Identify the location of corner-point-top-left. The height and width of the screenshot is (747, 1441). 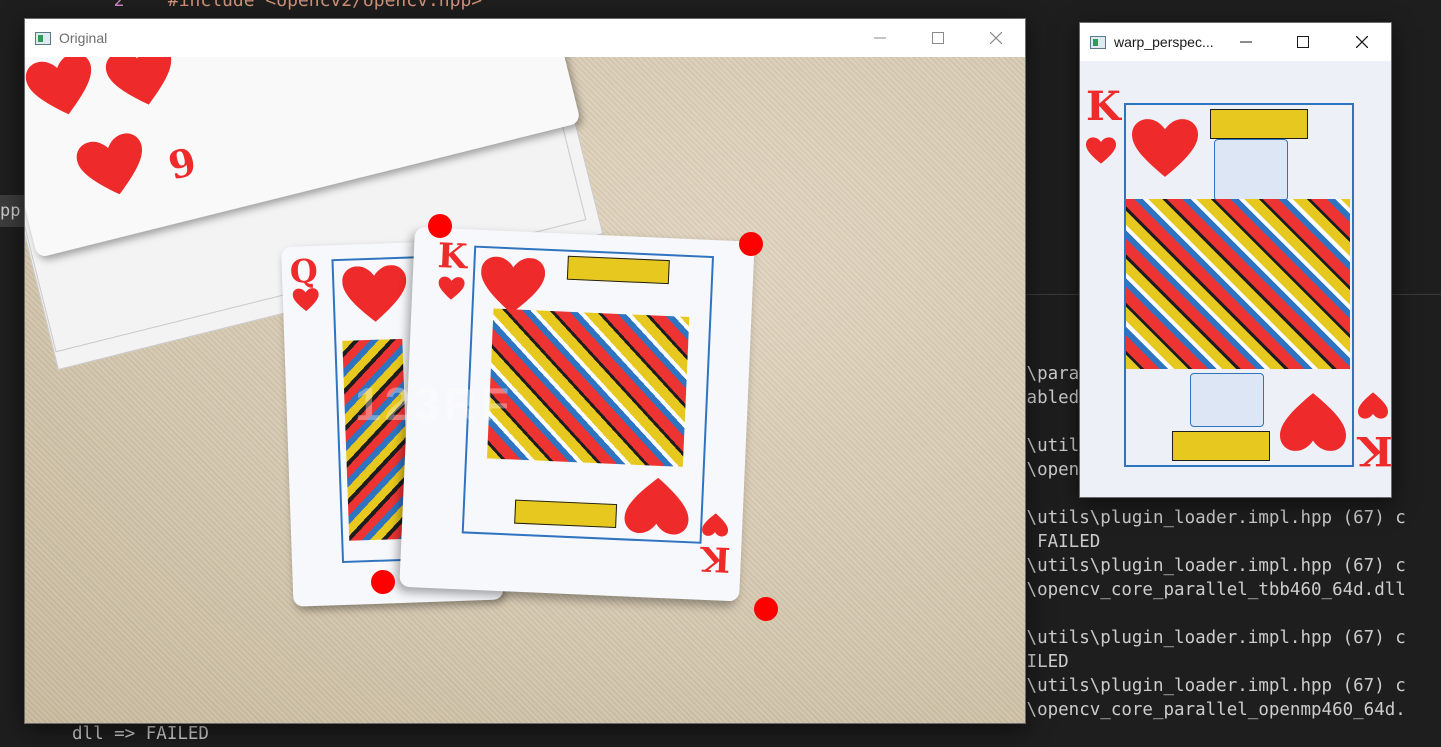
(440, 226).